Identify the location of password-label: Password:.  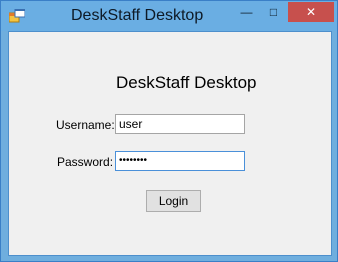
(85, 162).